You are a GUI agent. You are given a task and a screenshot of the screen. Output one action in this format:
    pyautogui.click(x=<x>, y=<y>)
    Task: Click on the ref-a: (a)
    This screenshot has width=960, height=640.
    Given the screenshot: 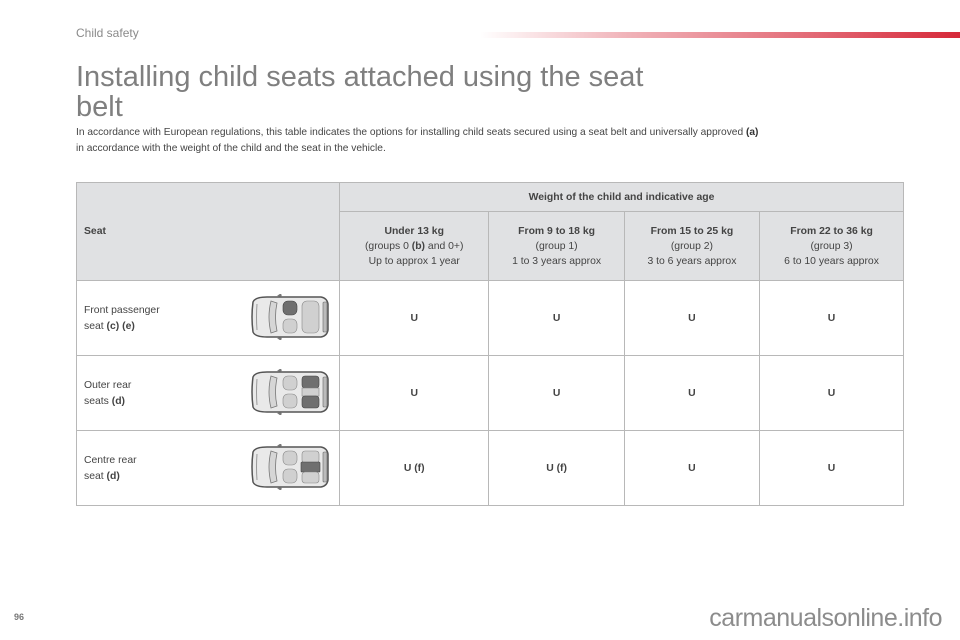 What is the action you would take?
    pyautogui.click(x=752, y=132)
    